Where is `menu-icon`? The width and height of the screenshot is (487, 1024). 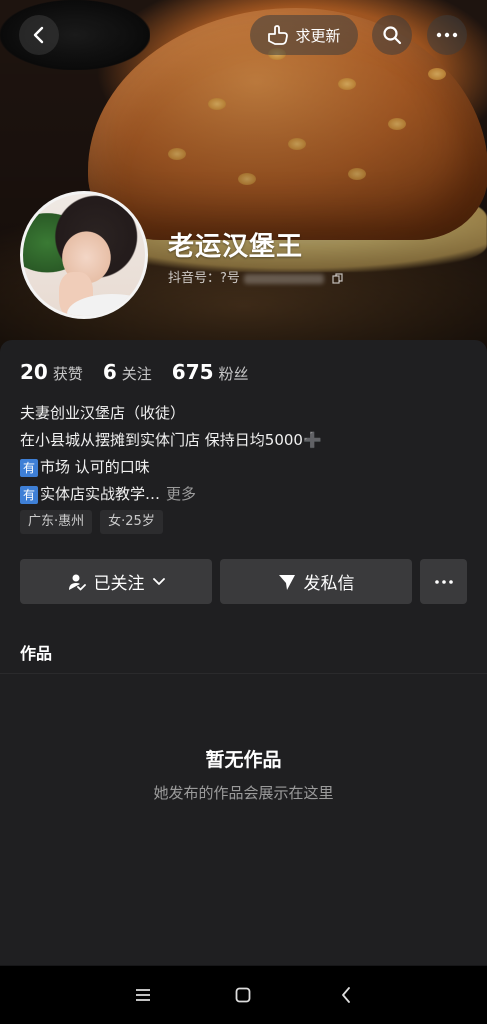 menu-icon is located at coordinates (143, 995).